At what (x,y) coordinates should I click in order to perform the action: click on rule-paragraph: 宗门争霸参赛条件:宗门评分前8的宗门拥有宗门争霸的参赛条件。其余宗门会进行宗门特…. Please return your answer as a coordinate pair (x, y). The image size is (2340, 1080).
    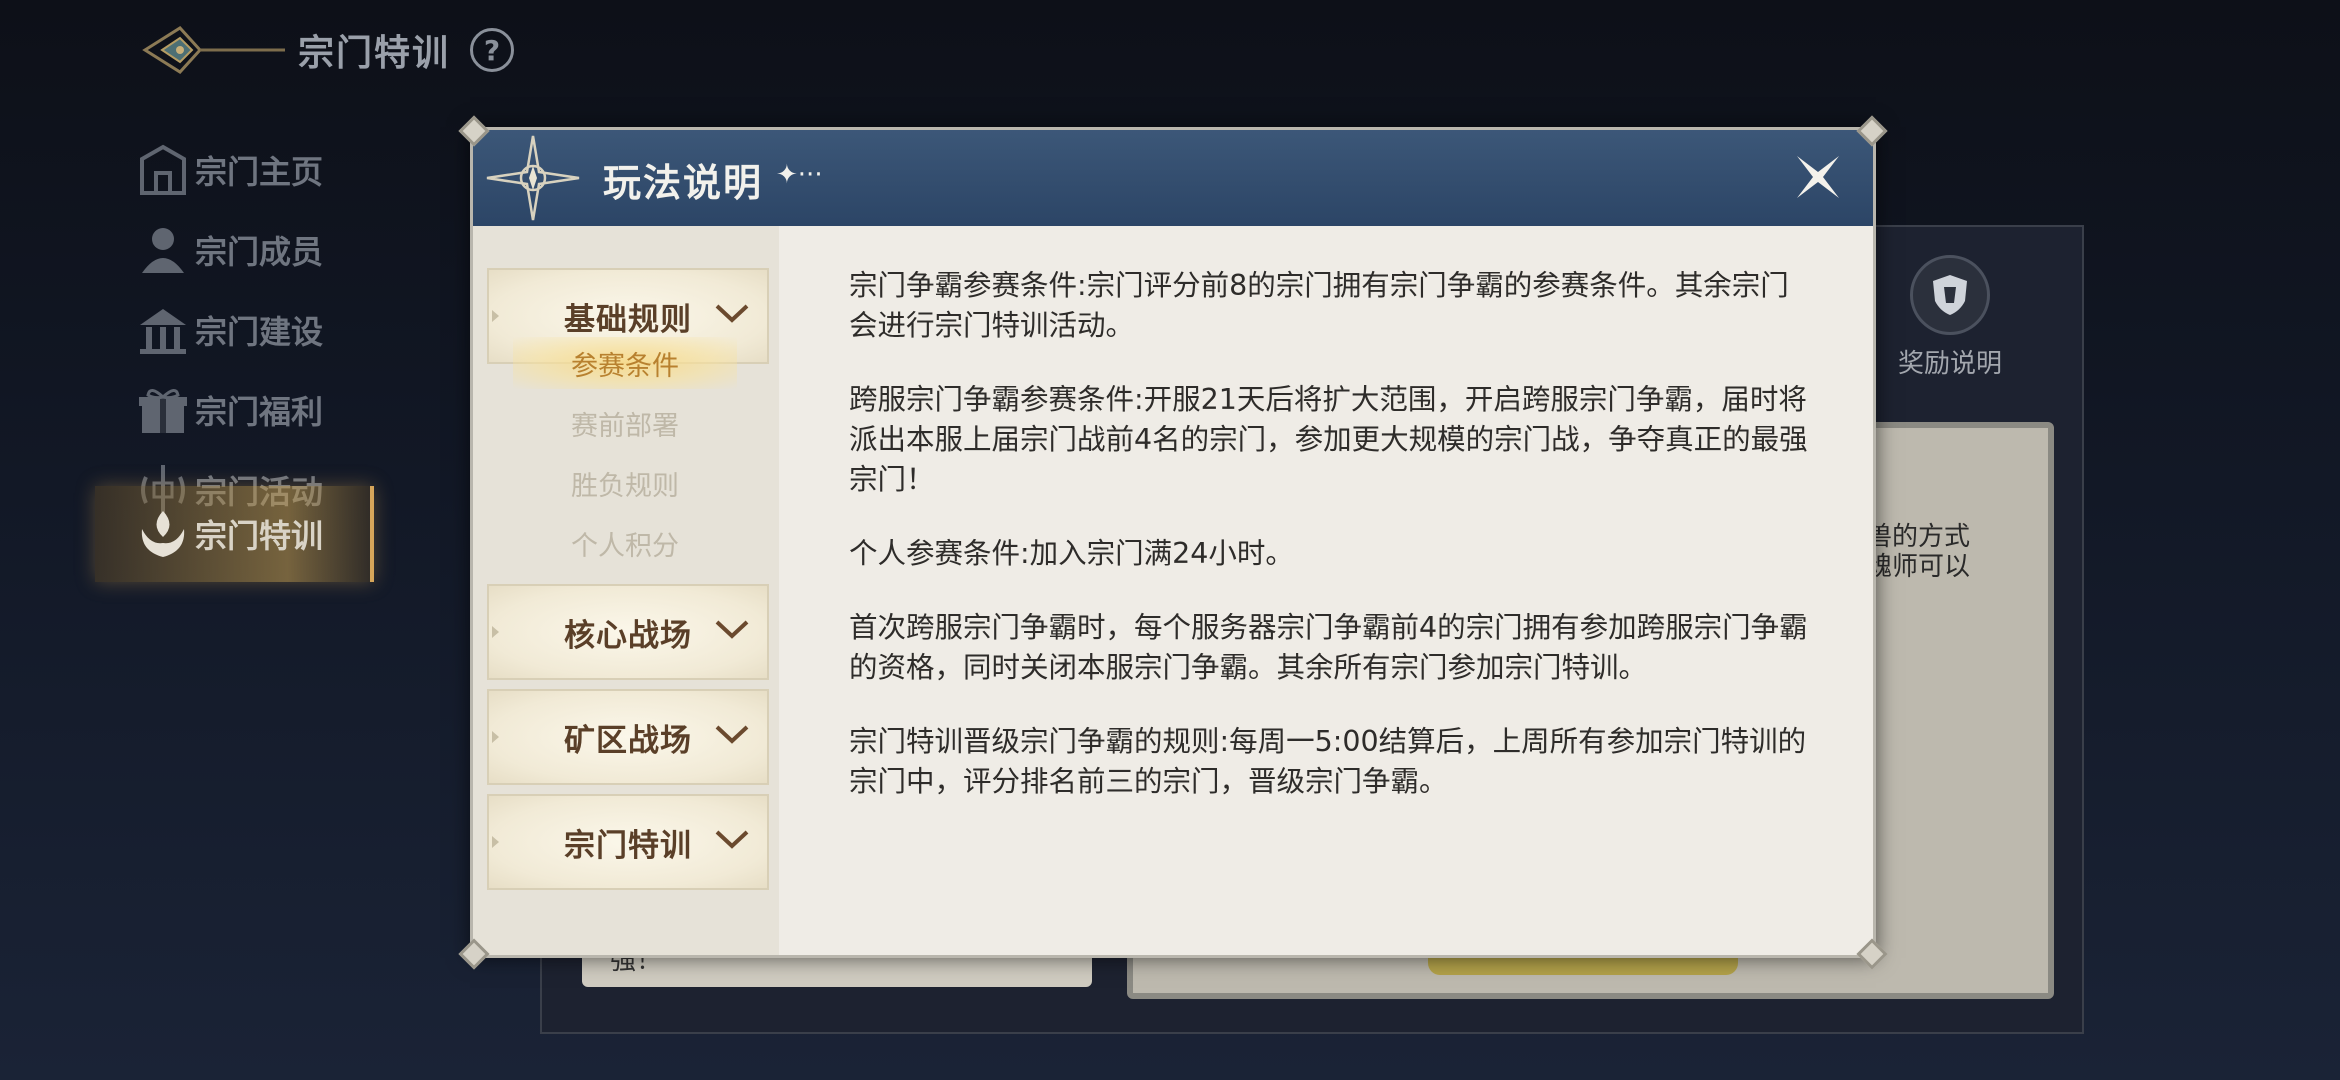
    Looking at the image, I should click on (1319, 305).